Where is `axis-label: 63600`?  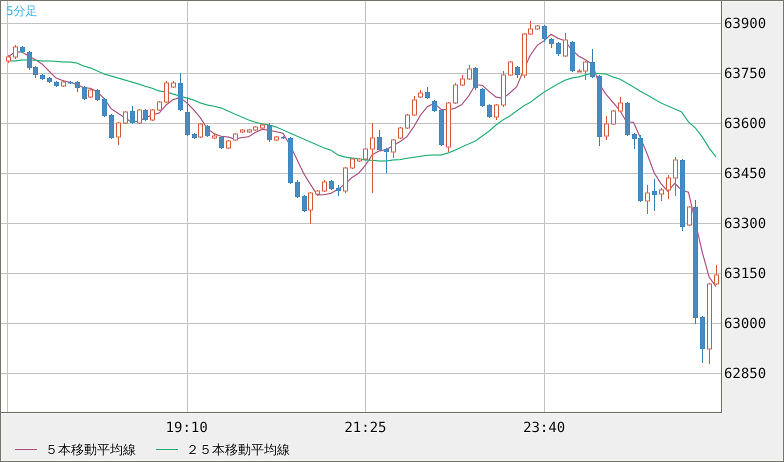 axis-label: 63600 is located at coordinates (745, 124).